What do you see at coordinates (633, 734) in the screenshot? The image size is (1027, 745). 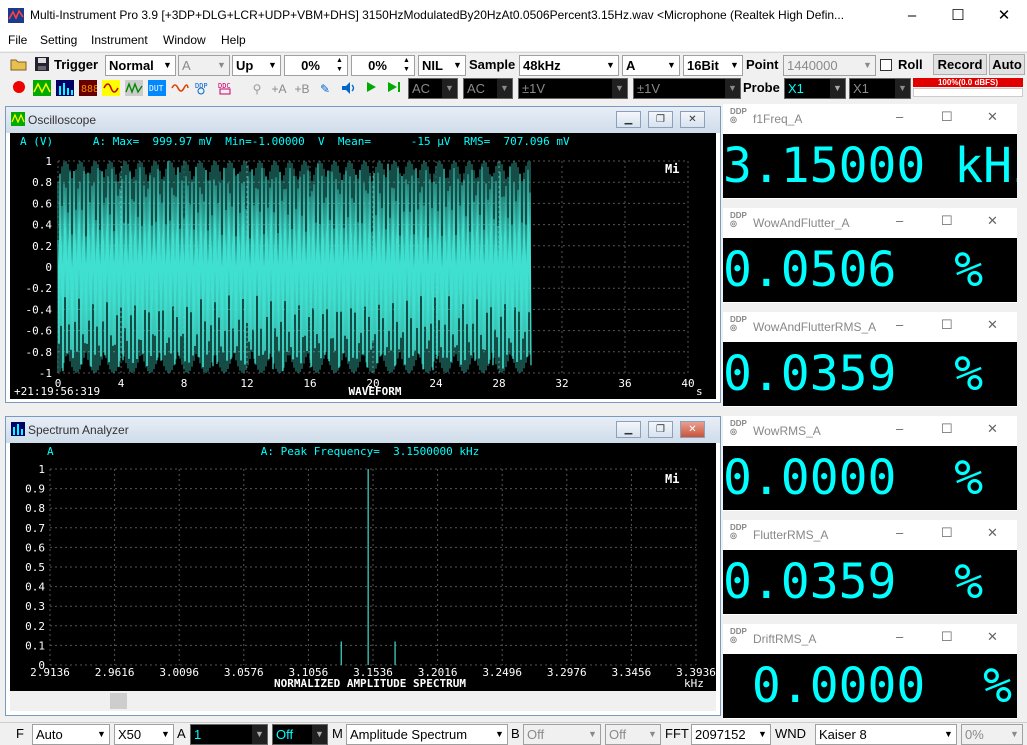 I see `b-state-select: Off ▼` at bounding box center [633, 734].